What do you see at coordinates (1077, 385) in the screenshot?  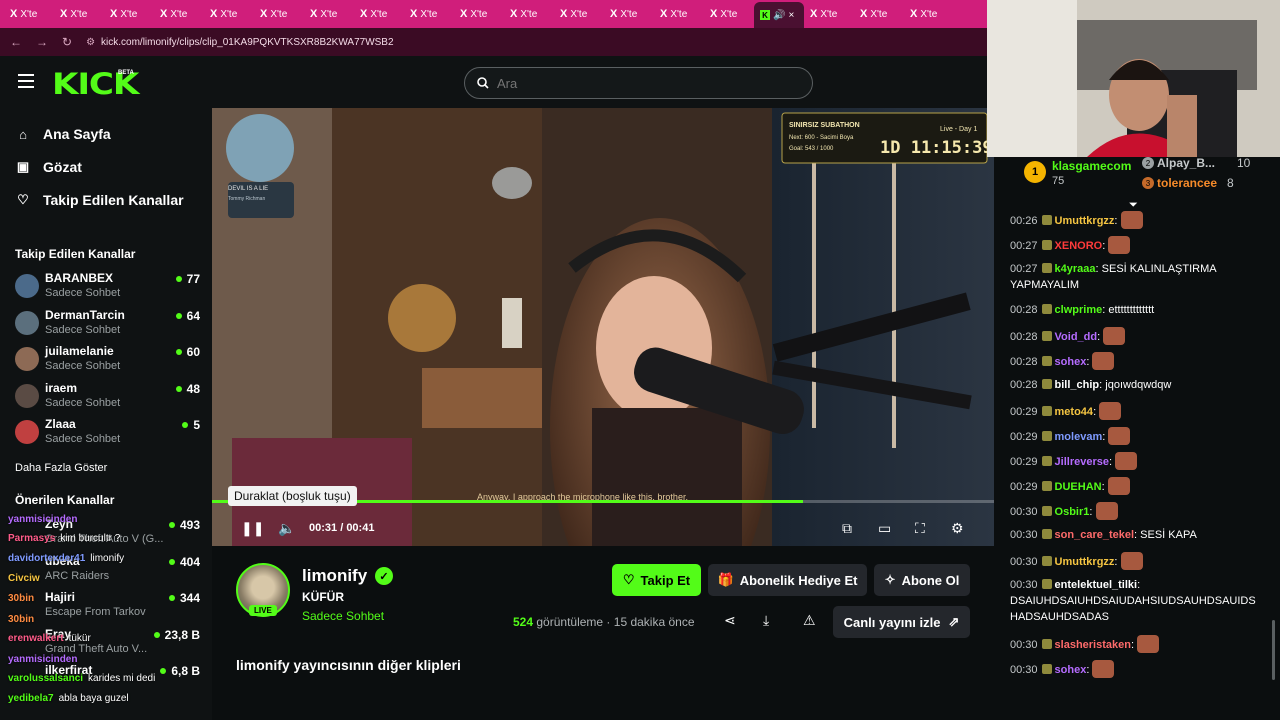 I see `chat-username: bill_chip` at bounding box center [1077, 385].